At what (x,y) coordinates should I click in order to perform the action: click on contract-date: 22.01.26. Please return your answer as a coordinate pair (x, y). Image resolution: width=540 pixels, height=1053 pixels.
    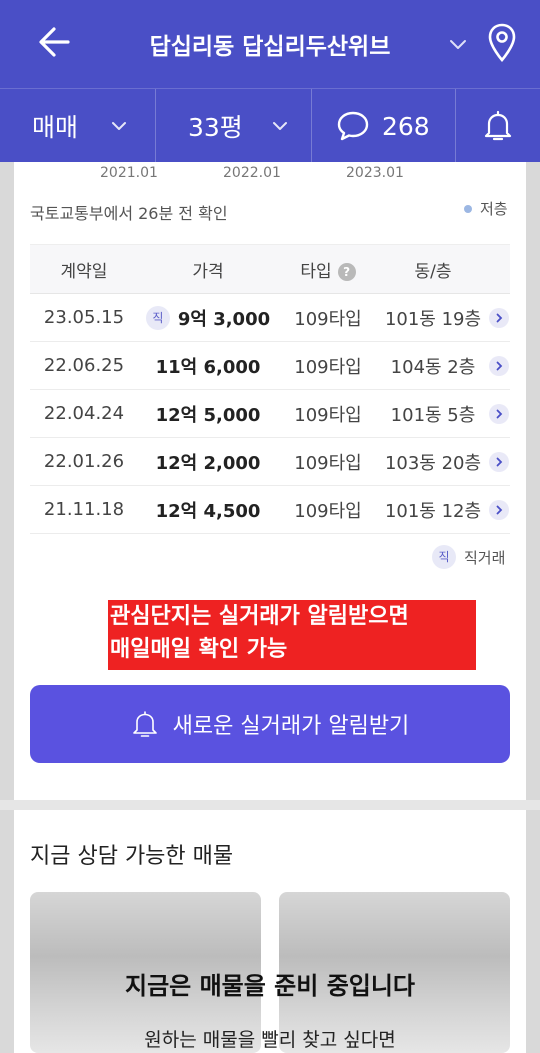
    Looking at the image, I should click on (84, 461).